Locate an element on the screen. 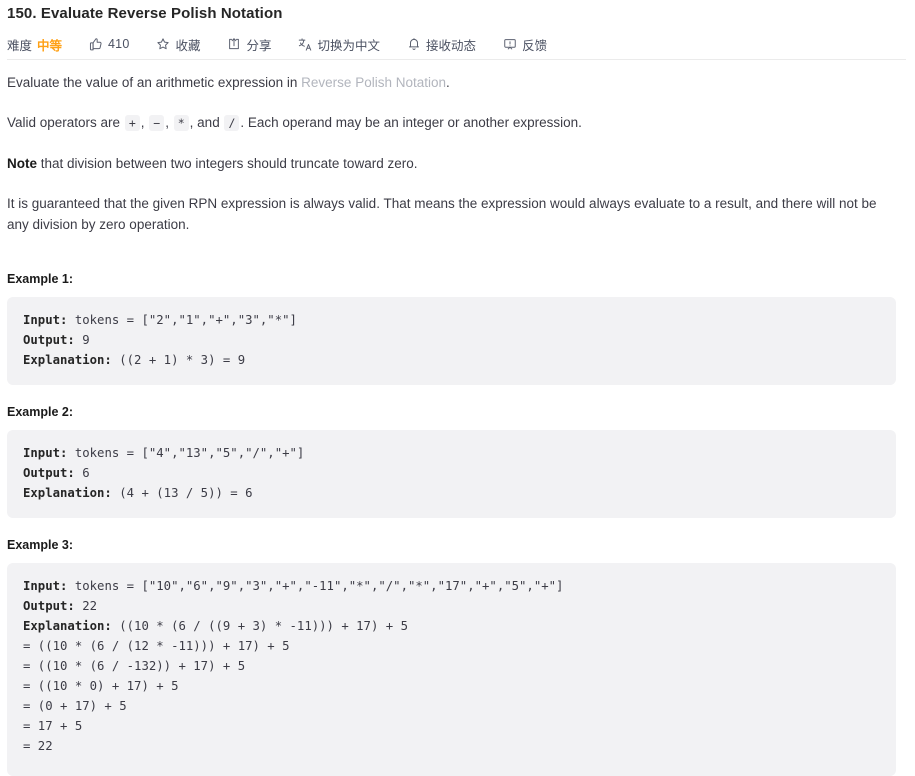  bell-icon is located at coordinates (413, 44).